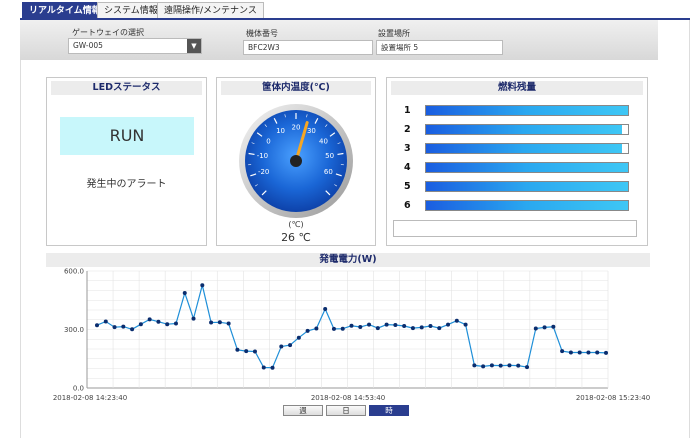 The width and height of the screenshot is (700, 438). What do you see at coordinates (90, 398) in the screenshot?
I see `chart-x-tick-label: 2018-02-08 14:23:40` at bounding box center [90, 398].